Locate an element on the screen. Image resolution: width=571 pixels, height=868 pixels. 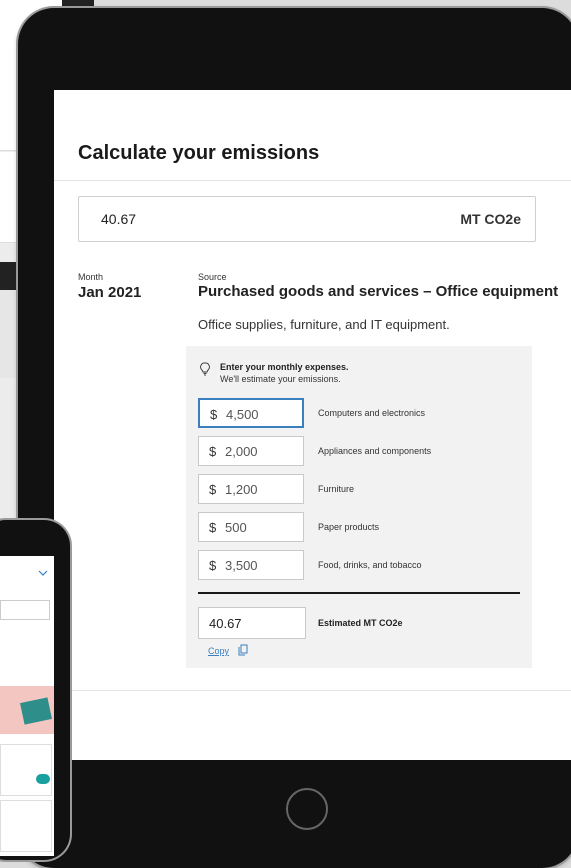
phone-screen is located at coordinates (27, 706).